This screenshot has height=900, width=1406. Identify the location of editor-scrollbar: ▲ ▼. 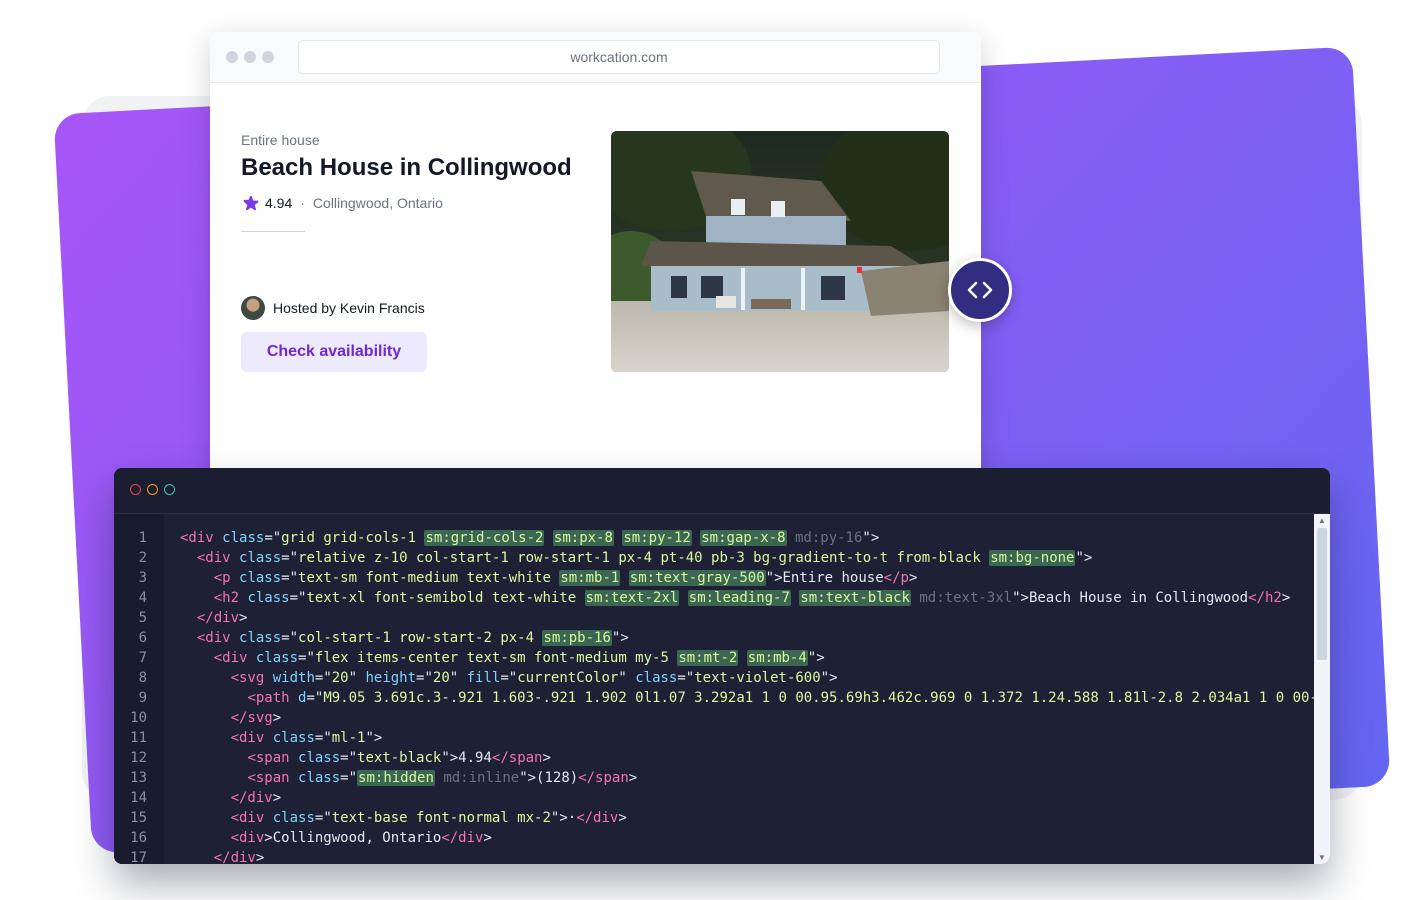
(1322, 689).